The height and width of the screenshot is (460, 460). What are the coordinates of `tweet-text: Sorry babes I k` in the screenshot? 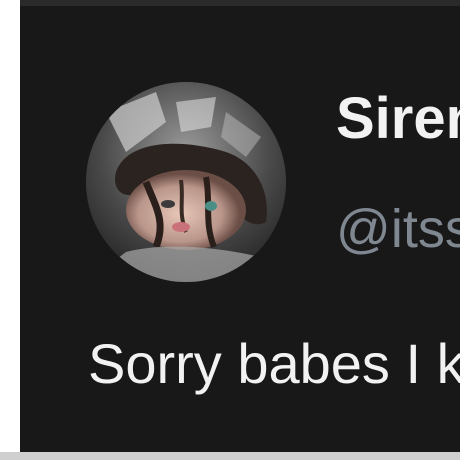 It's located at (274, 363).